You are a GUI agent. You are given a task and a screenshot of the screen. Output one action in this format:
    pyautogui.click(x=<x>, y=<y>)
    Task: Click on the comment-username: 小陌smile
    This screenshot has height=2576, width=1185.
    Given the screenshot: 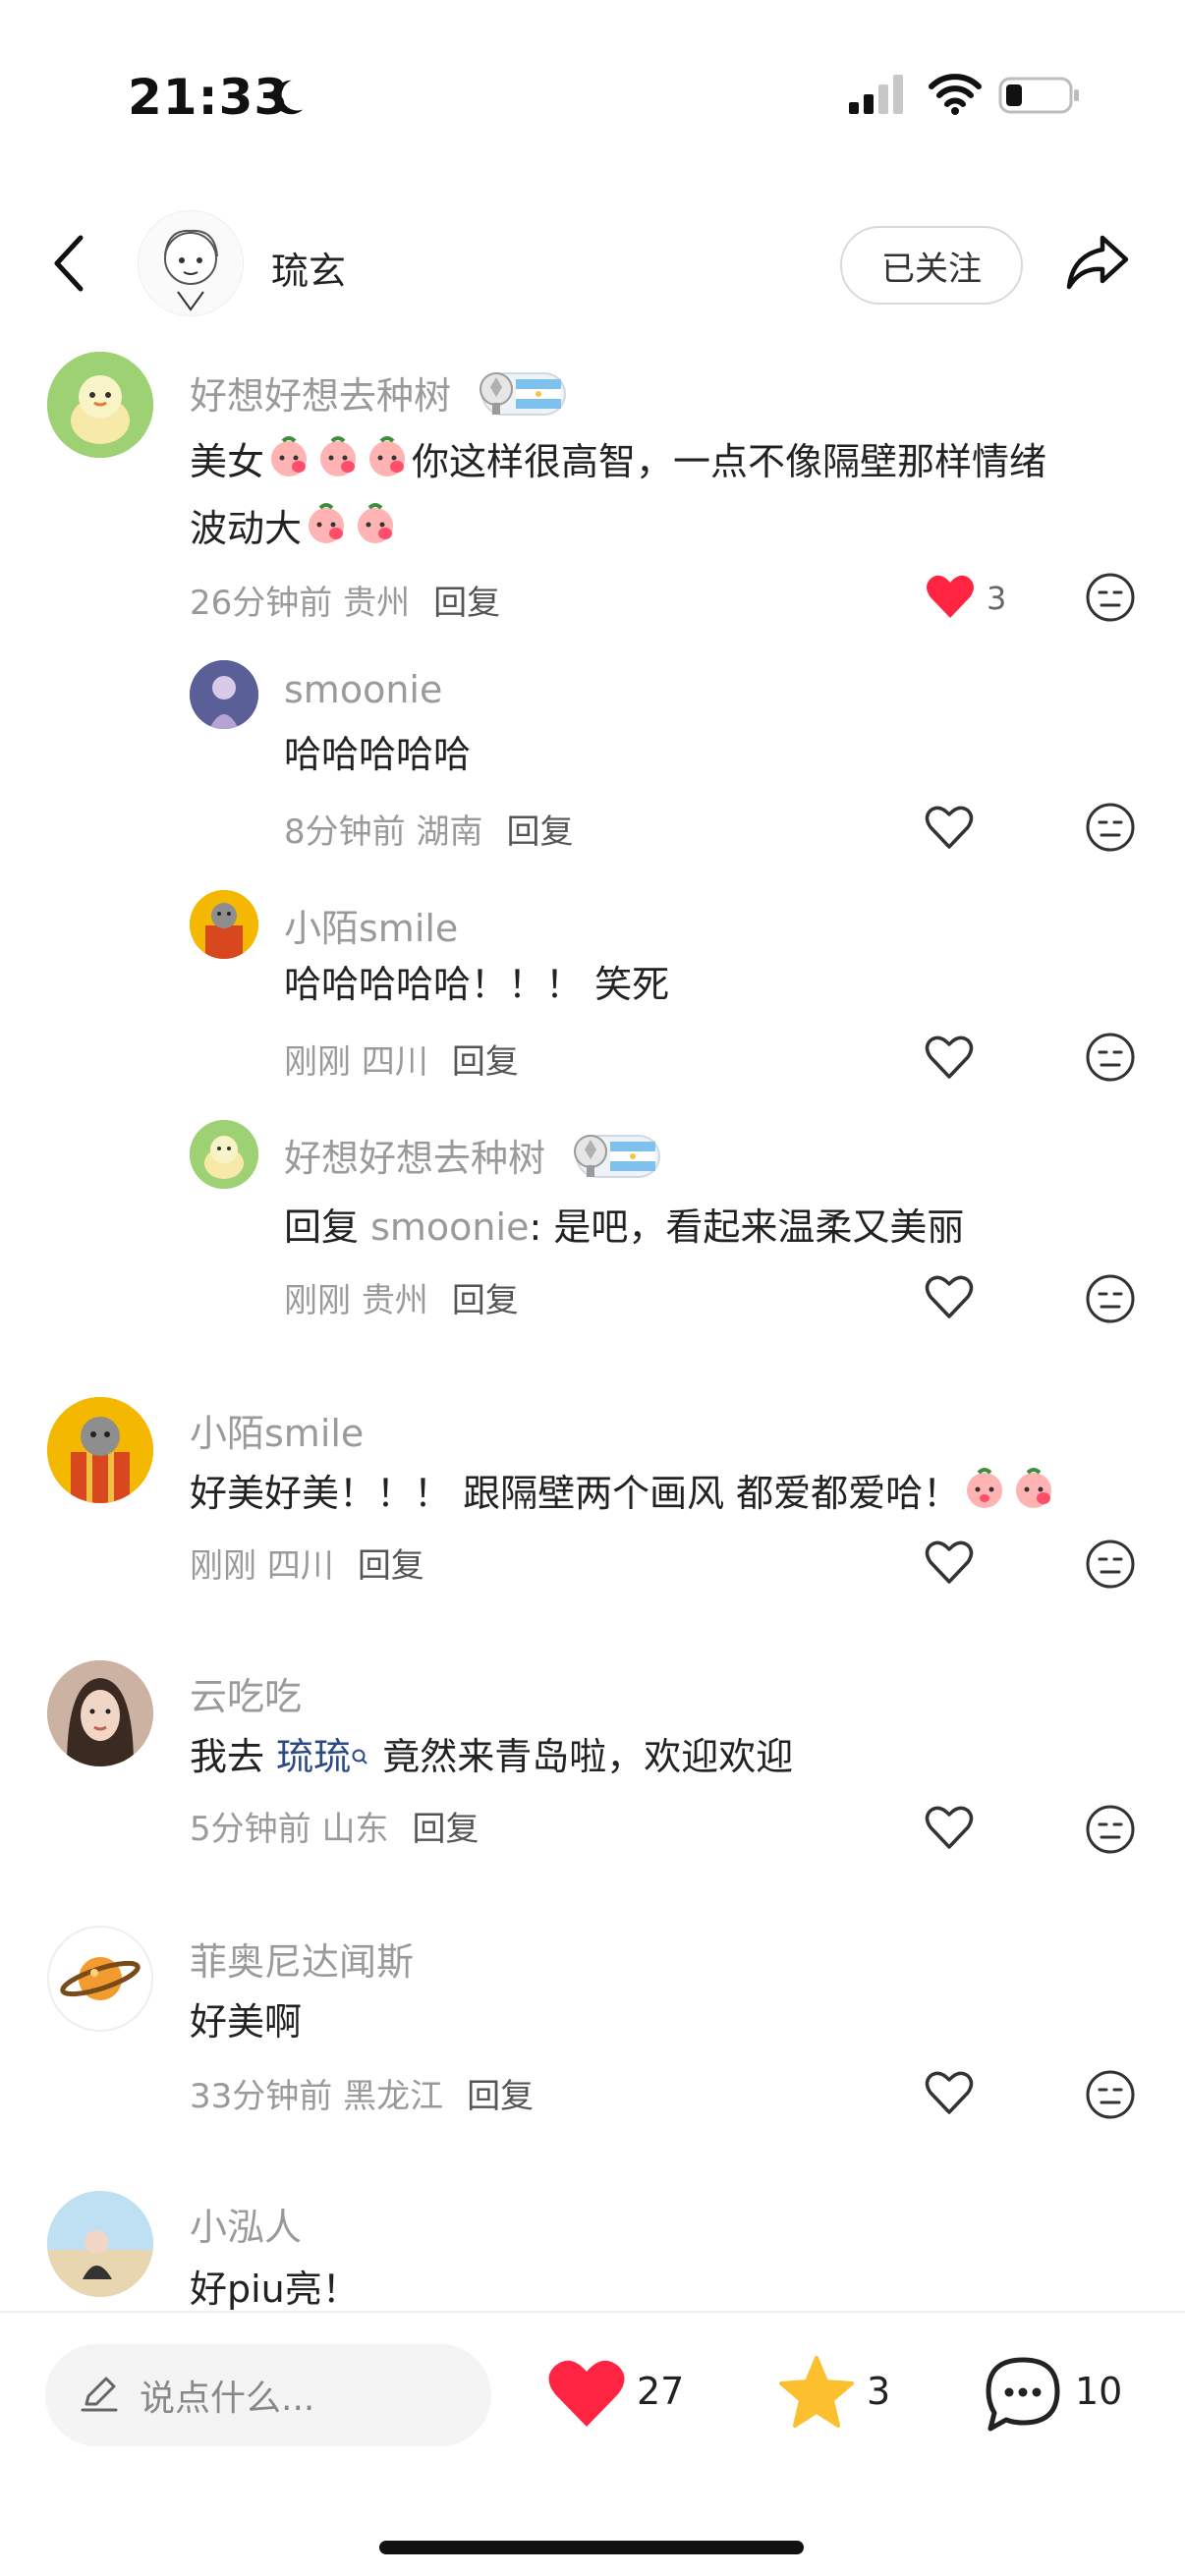 What is the action you would take?
    pyautogui.click(x=277, y=1430)
    